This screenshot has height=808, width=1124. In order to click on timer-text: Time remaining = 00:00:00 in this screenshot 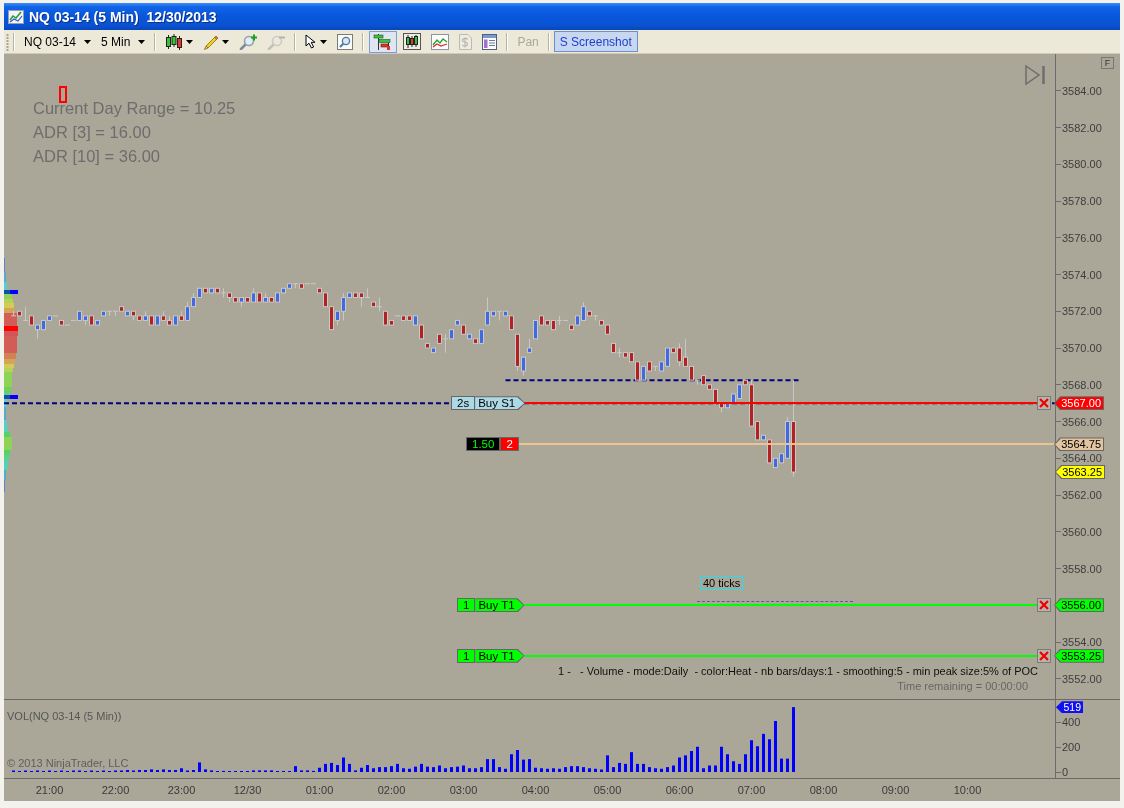, I will do `click(962, 686)`.